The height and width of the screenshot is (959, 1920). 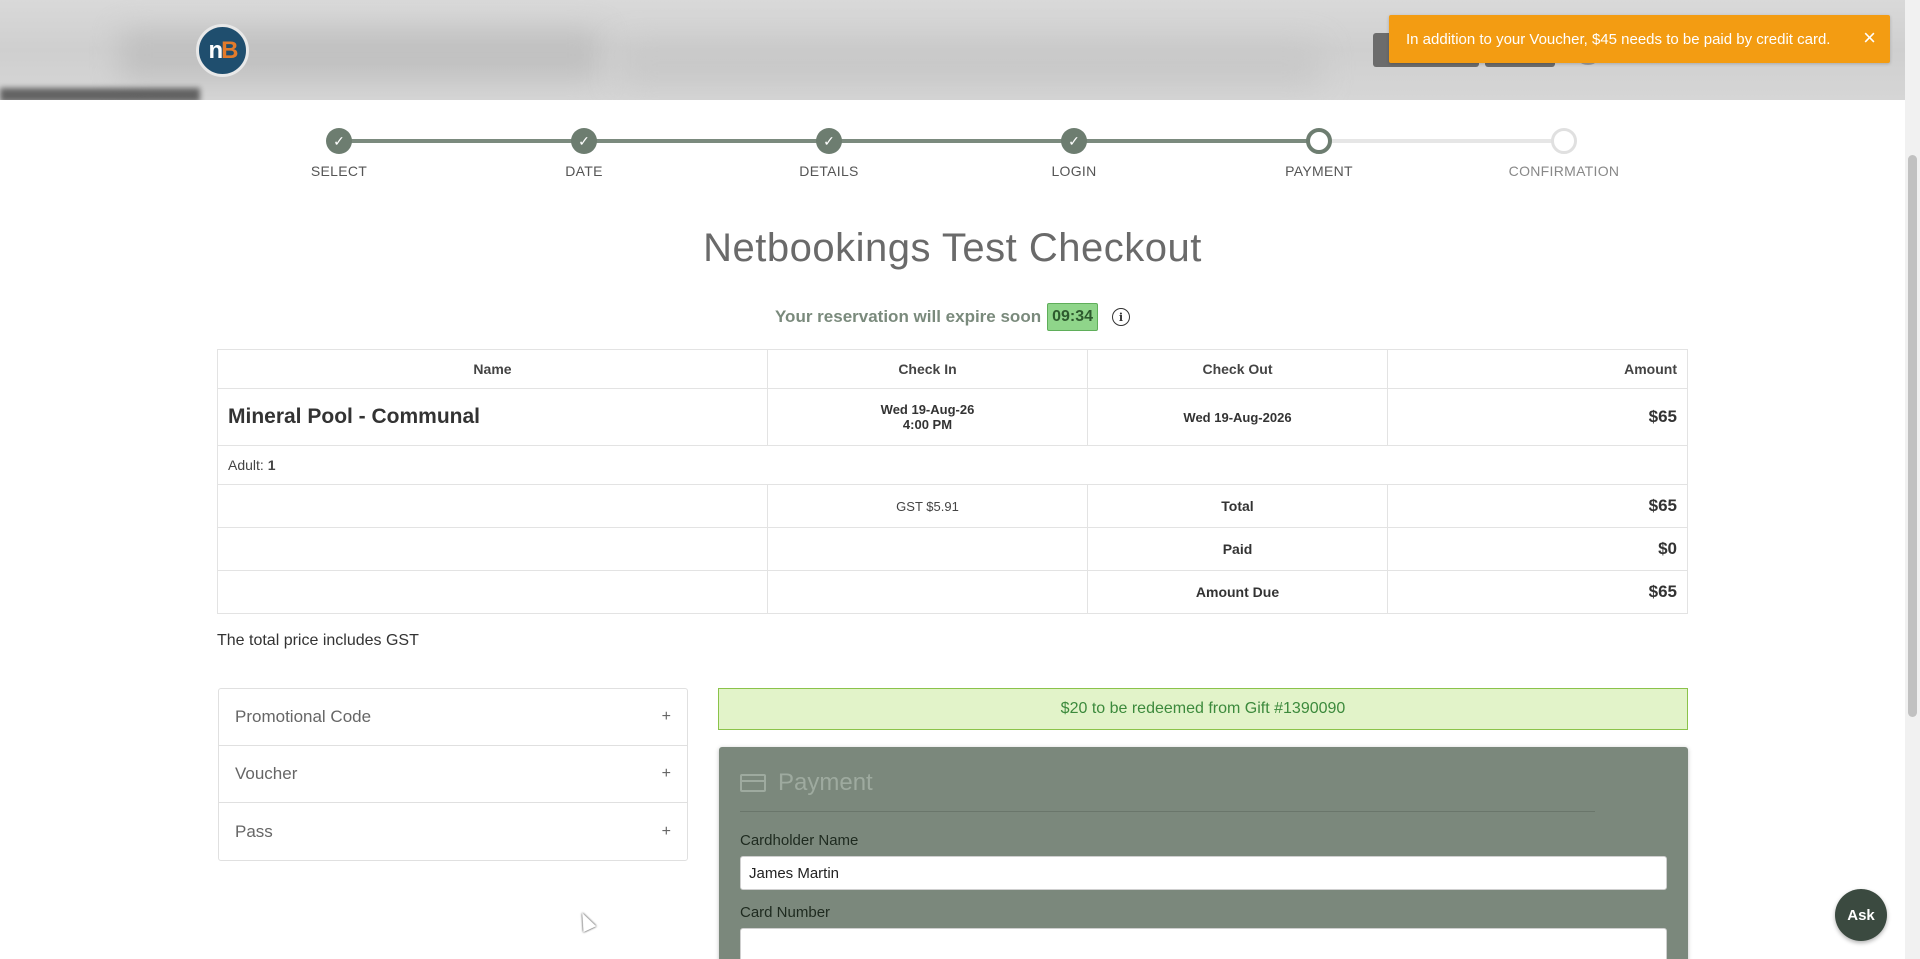 I want to click on paid-label: Paid, so click(x=1237, y=549).